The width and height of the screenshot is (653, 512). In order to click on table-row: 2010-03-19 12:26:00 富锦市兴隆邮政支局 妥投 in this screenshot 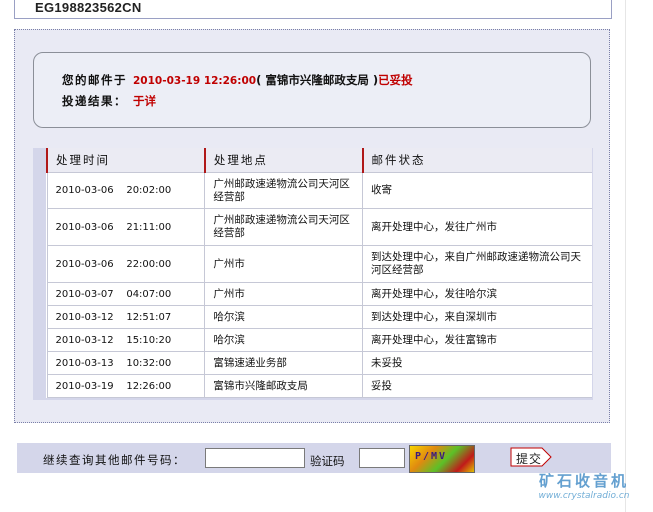, I will do `click(319, 386)`.